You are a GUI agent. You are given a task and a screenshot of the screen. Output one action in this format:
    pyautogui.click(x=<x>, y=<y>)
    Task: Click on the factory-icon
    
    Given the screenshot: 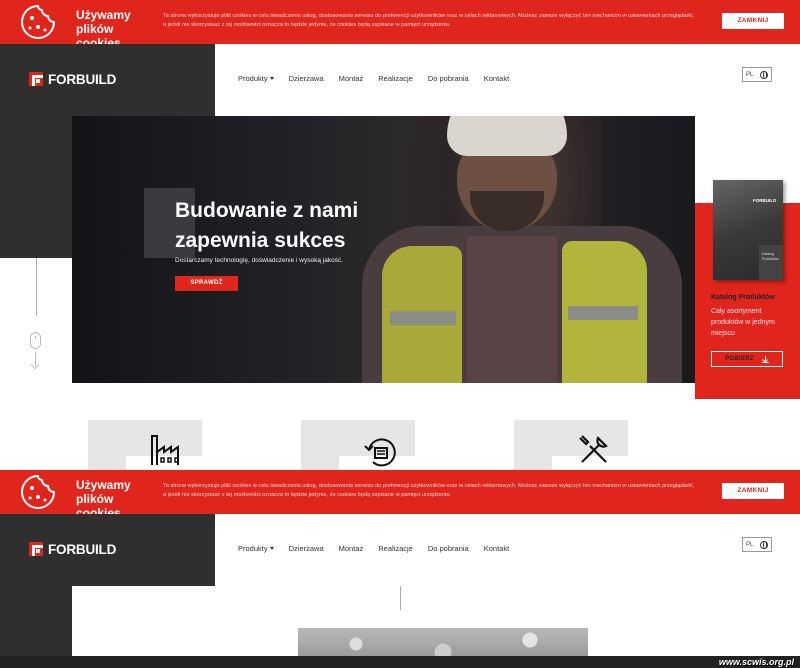 What is the action you would take?
    pyautogui.click(x=165, y=450)
    